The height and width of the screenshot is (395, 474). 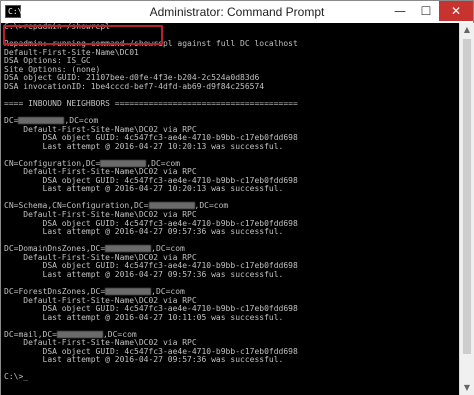 What do you see at coordinates (400, 11) in the screenshot?
I see `minimize-button: —` at bounding box center [400, 11].